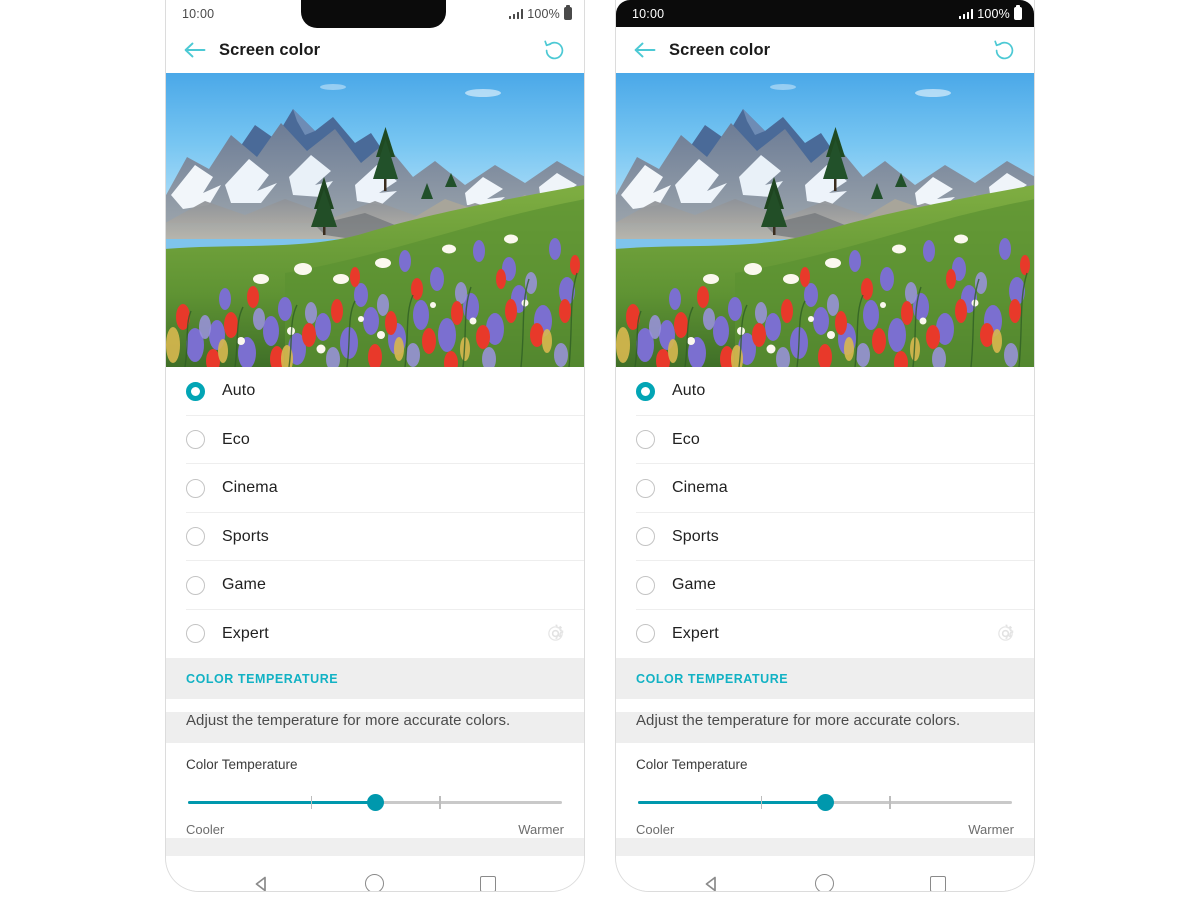  I want to click on status-bar: 10:00 100%, so click(825, 13).